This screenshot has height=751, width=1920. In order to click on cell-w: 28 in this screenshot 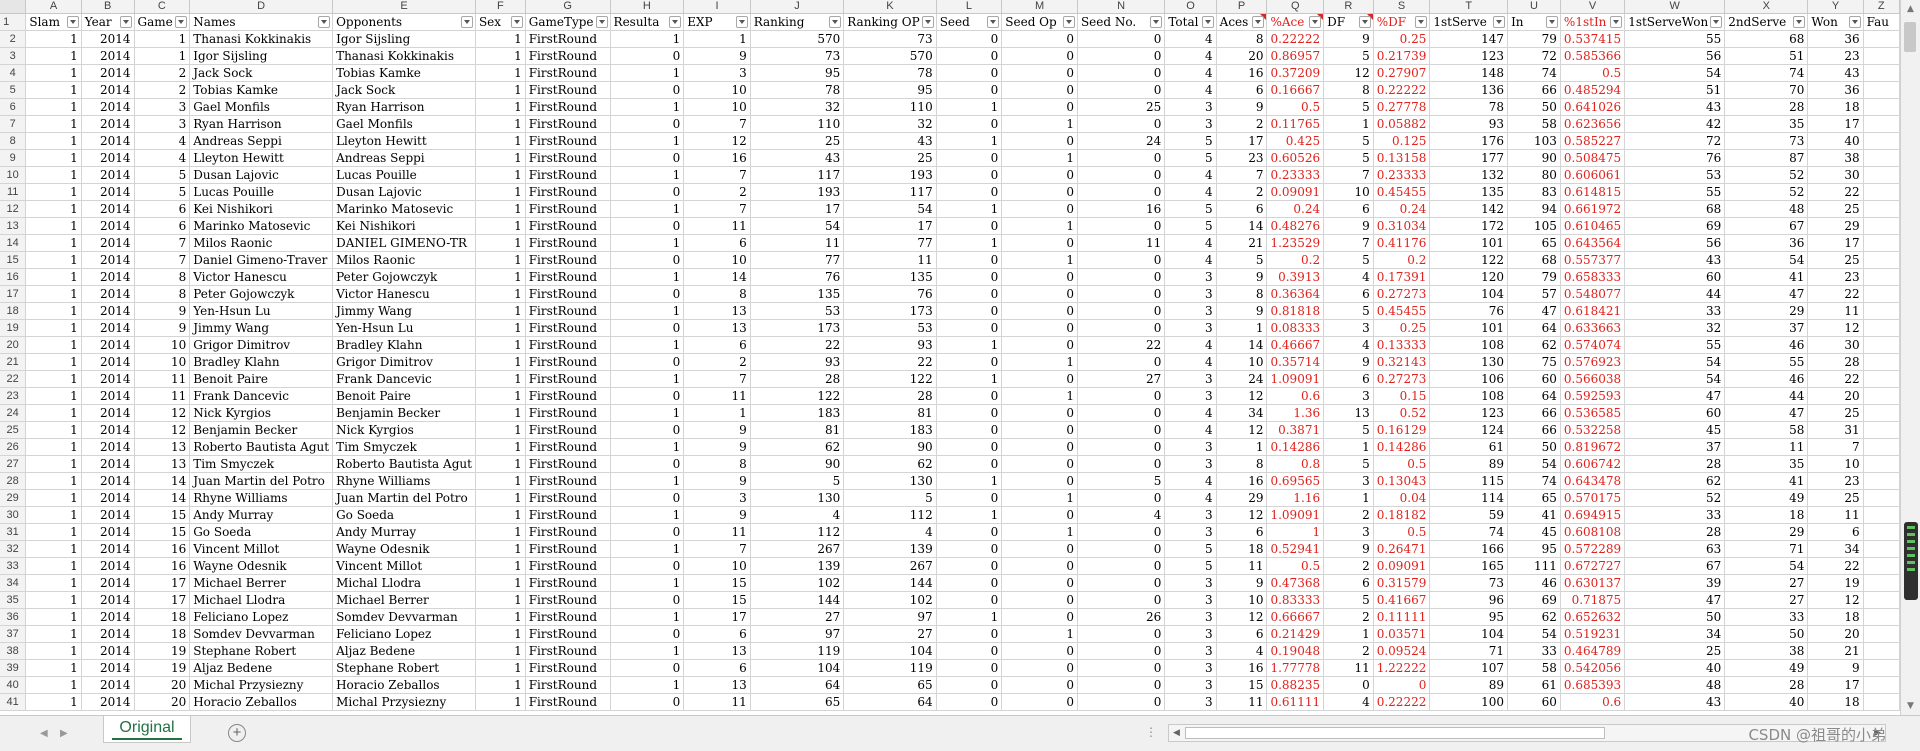, I will do `click(1675, 464)`.